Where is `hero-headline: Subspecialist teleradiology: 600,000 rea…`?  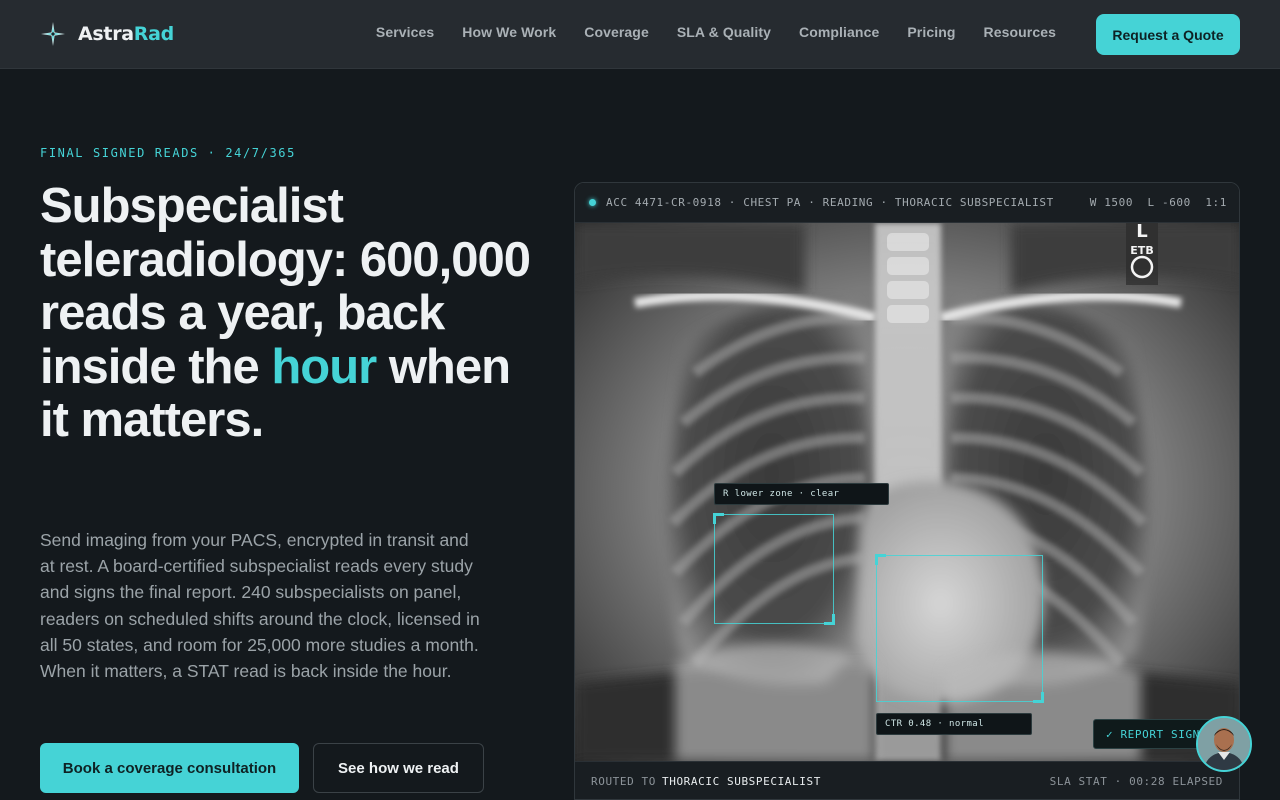 hero-headline: Subspecialist teleradiology: 600,000 rea… is located at coordinates (285, 313).